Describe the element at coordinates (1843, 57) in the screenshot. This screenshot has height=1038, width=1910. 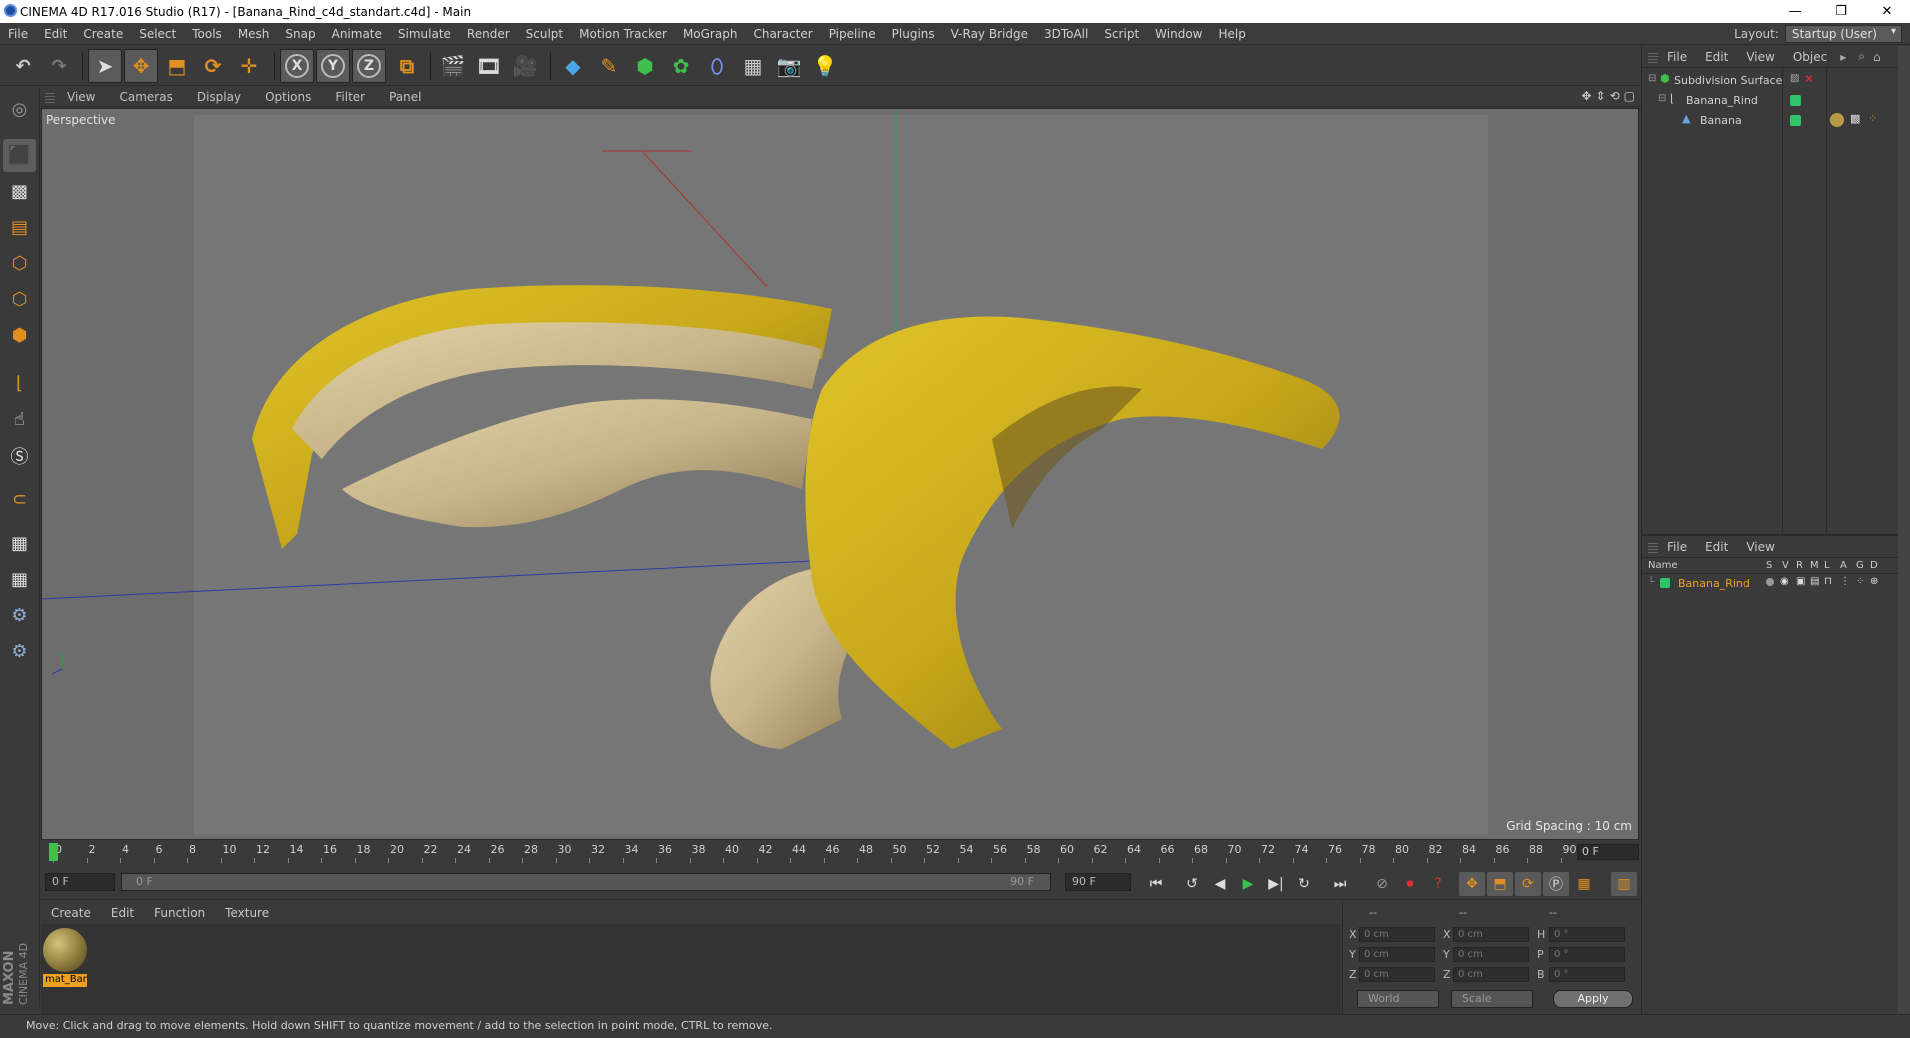
I see `menu-overflow-icon: ▸` at that location.